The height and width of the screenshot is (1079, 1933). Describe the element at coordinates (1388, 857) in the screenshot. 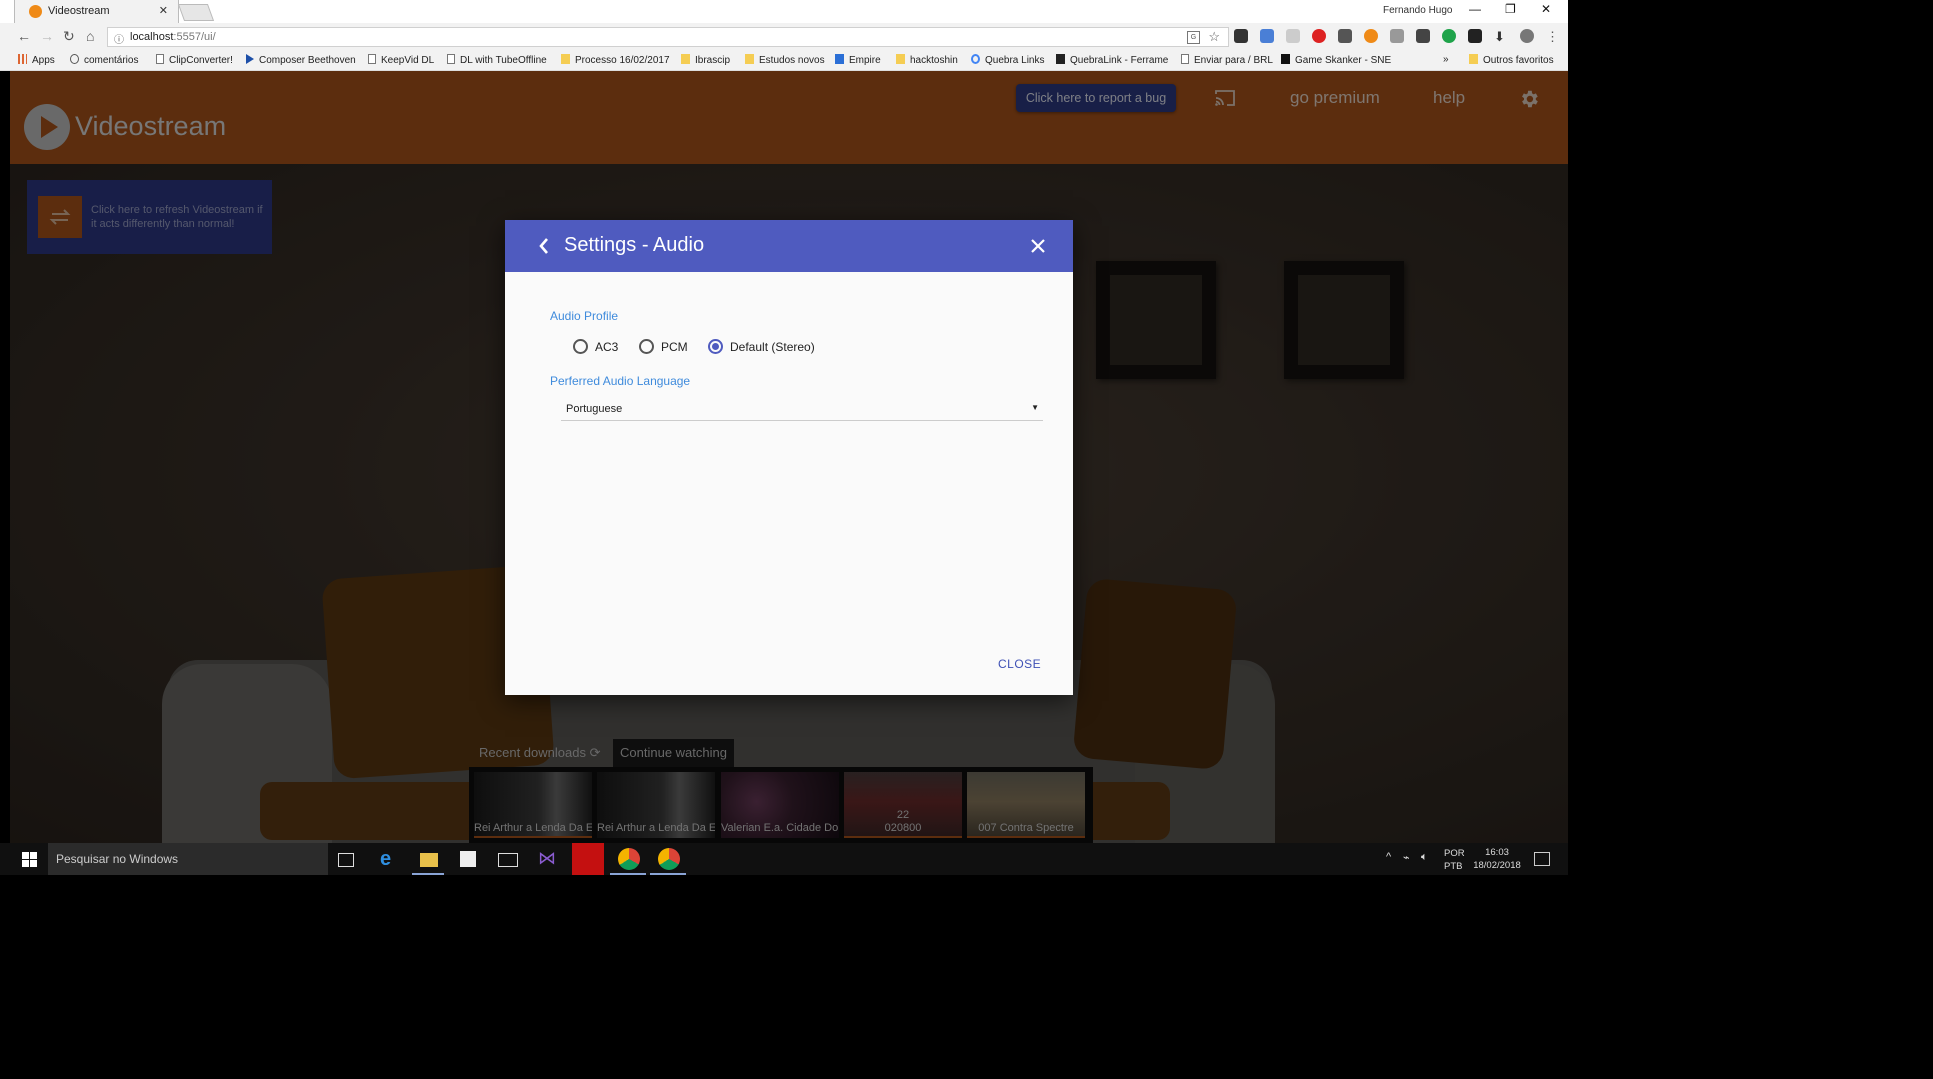

I see `tray-expand-icon: ^` at that location.